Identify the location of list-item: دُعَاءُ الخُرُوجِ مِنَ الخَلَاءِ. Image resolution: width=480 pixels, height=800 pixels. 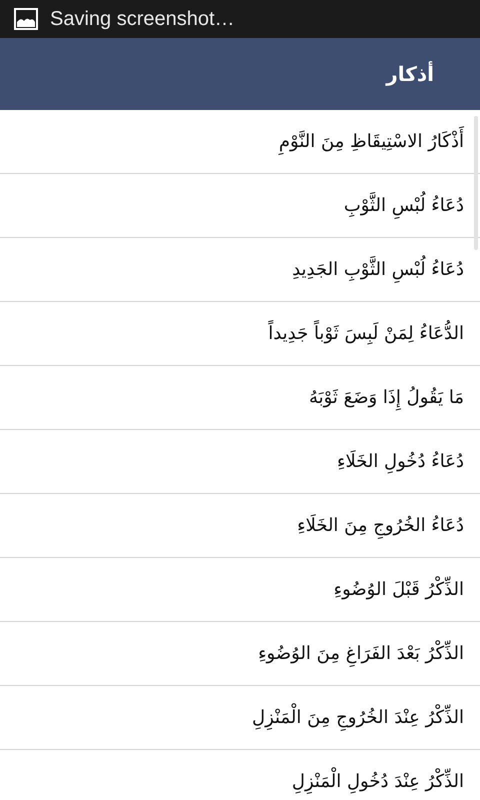
(240, 526).